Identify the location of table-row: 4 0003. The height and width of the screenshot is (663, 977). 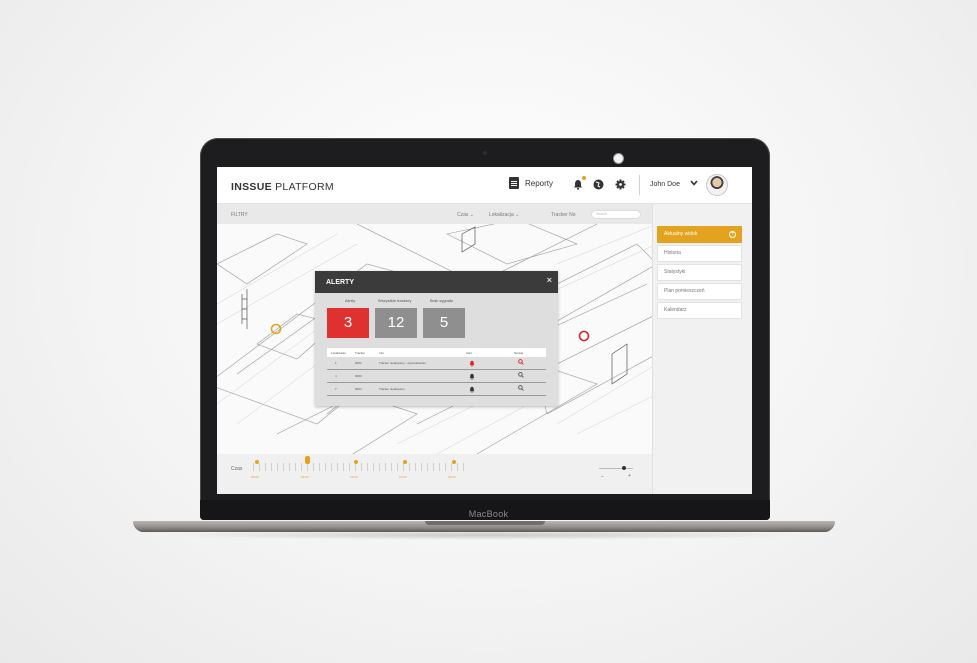
(436, 376).